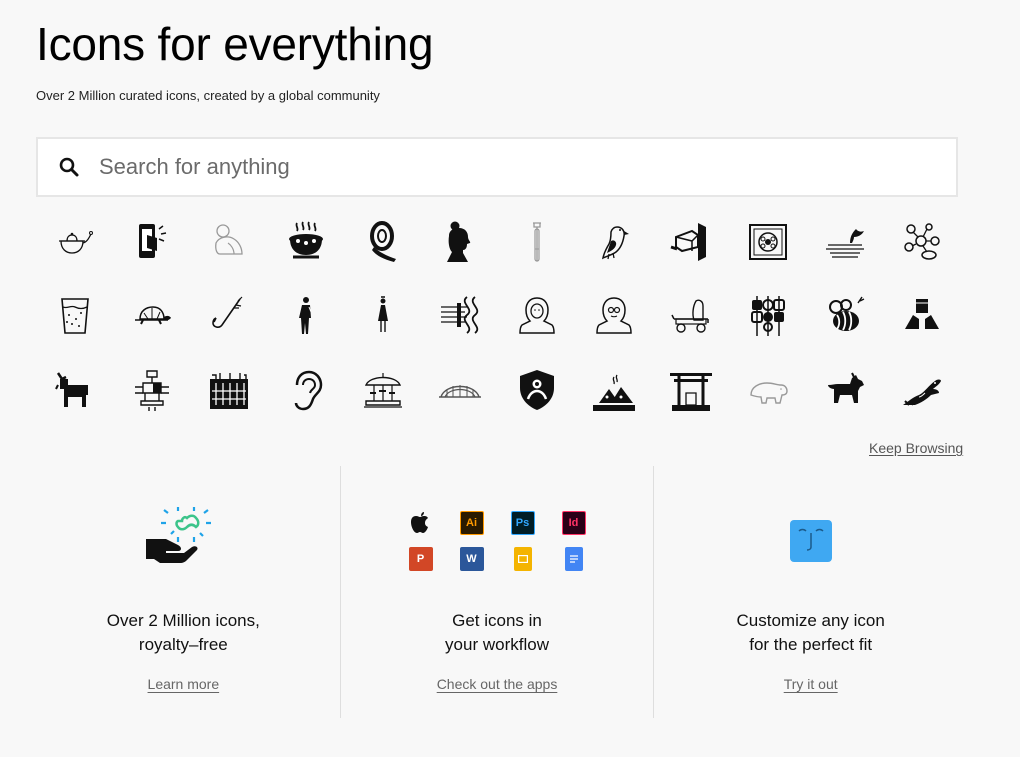 This screenshot has width=1020, height=757. What do you see at coordinates (767, 242) in the screenshot?
I see `gift-bag-icon` at bounding box center [767, 242].